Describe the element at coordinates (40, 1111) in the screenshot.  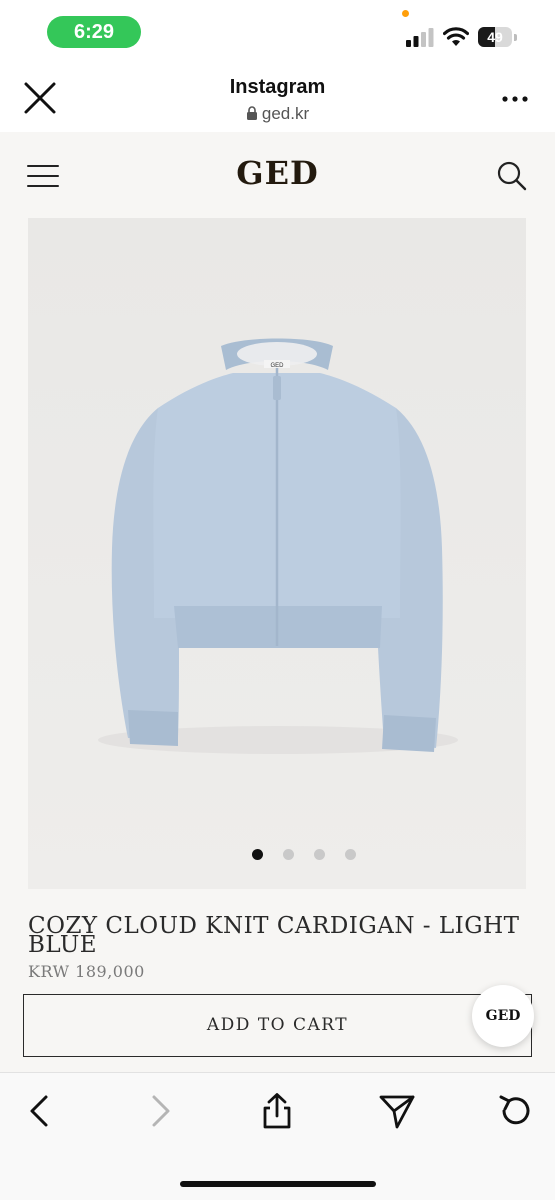
I see `back-arrow-icon` at that location.